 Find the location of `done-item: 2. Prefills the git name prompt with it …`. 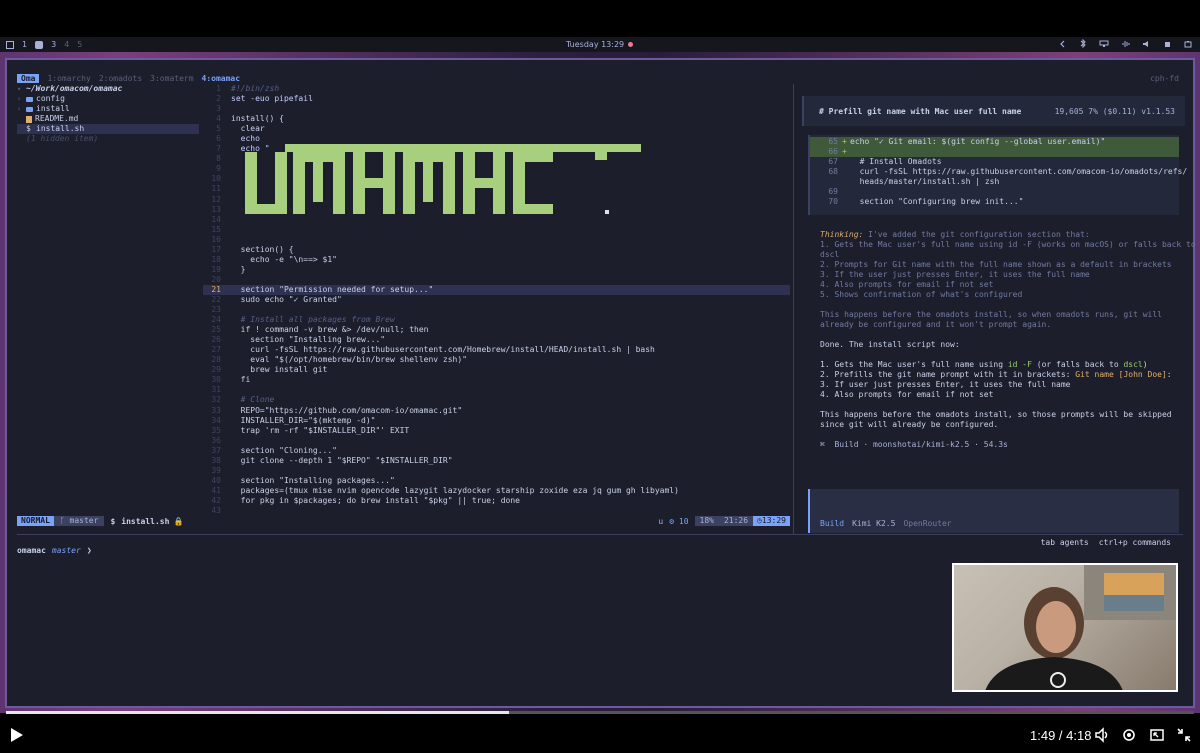

done-item: 2. Prefills the git name prompt with it … is located at coordinates (996, 374).